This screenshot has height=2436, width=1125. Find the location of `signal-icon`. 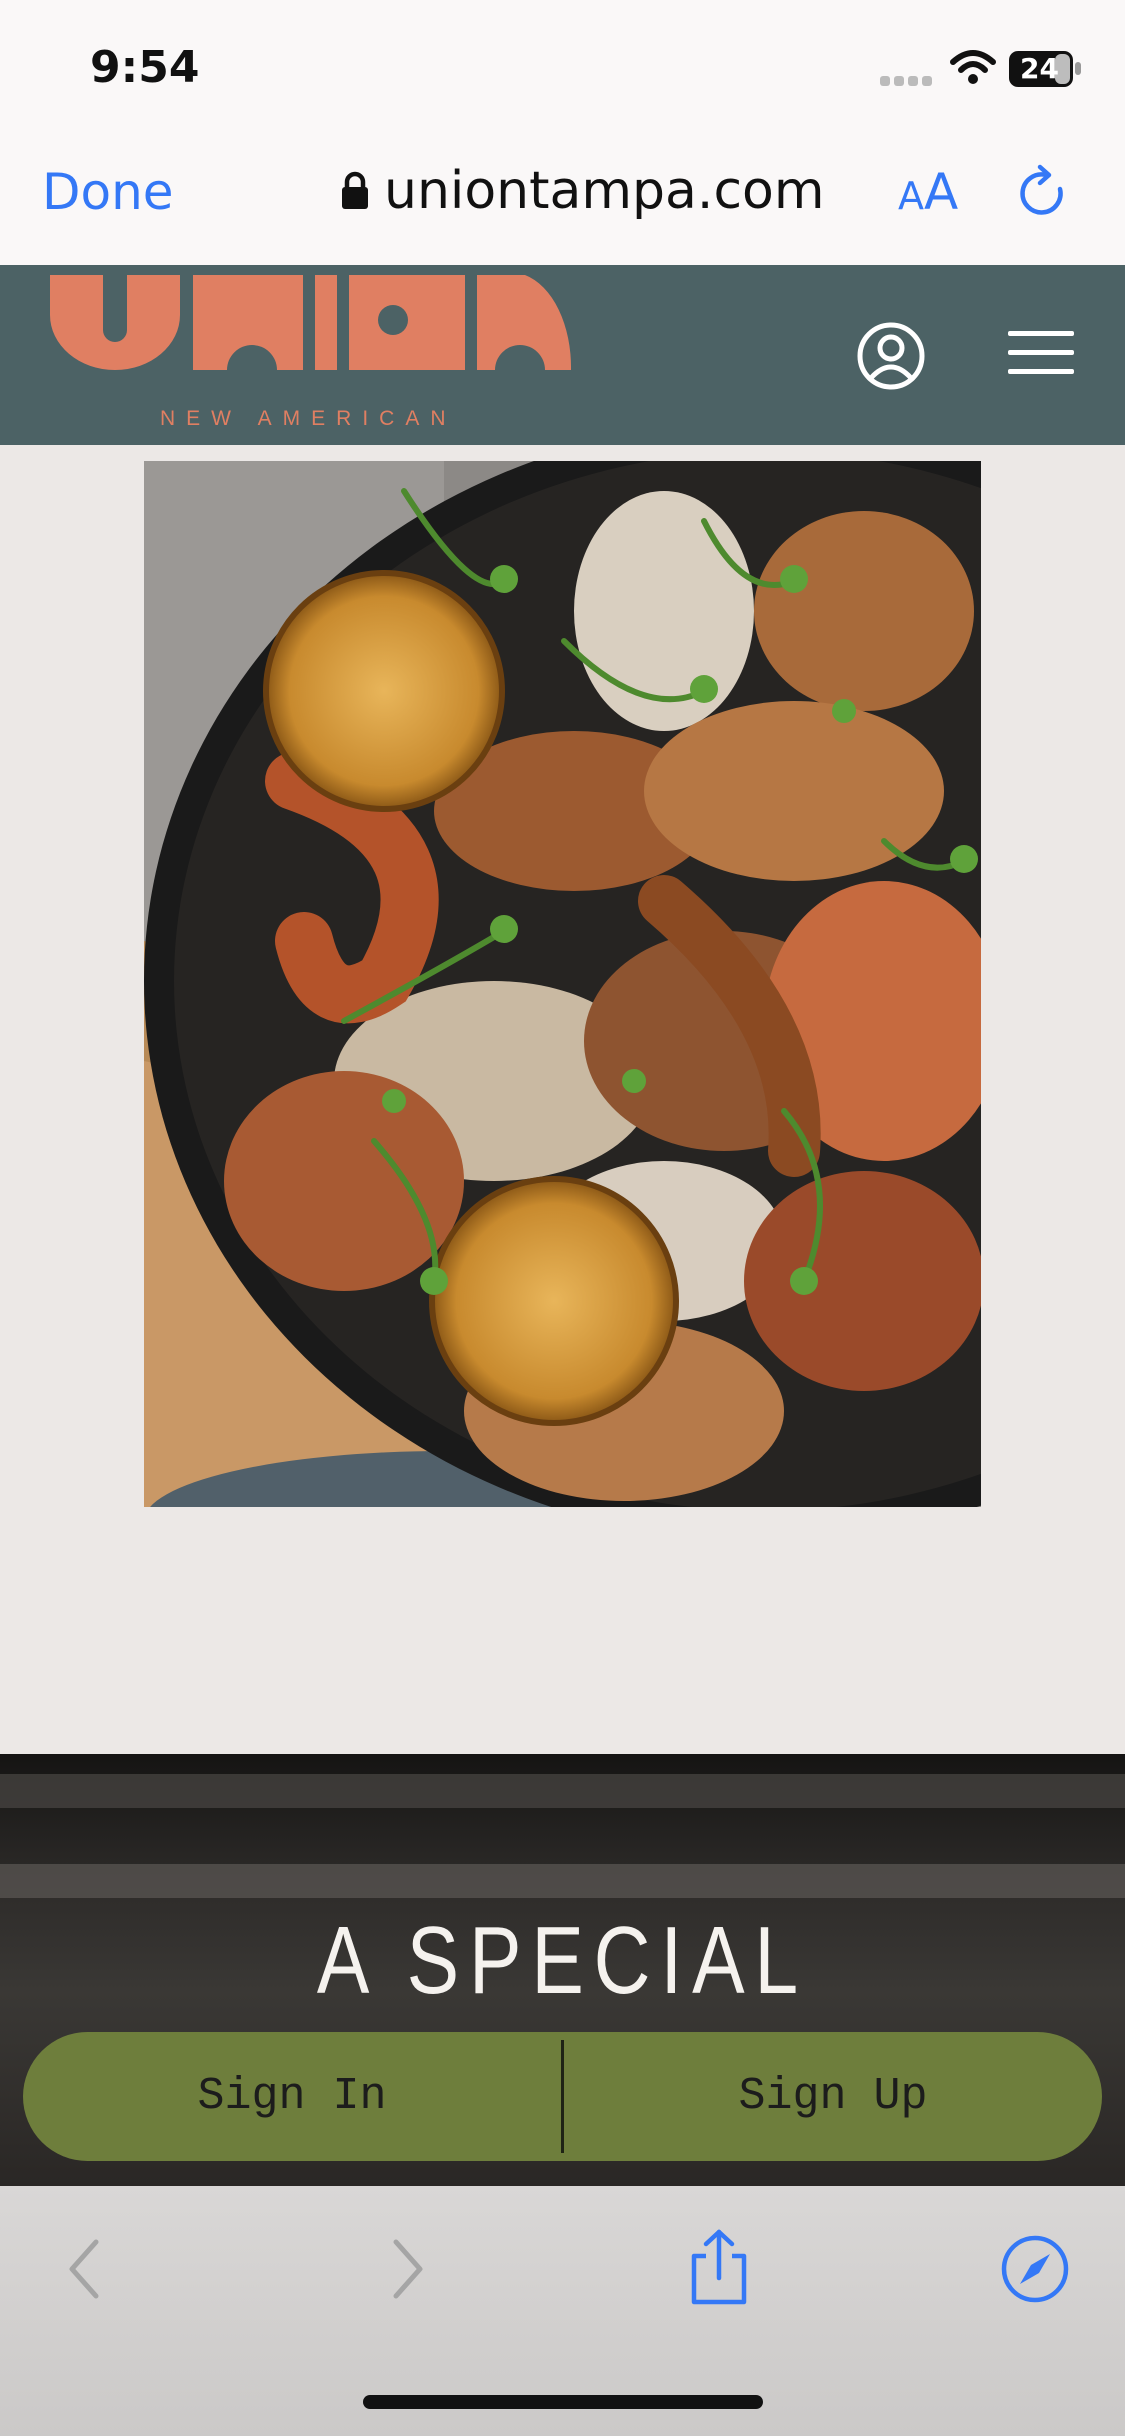

signal-icon is located at coordinates (906, 81).